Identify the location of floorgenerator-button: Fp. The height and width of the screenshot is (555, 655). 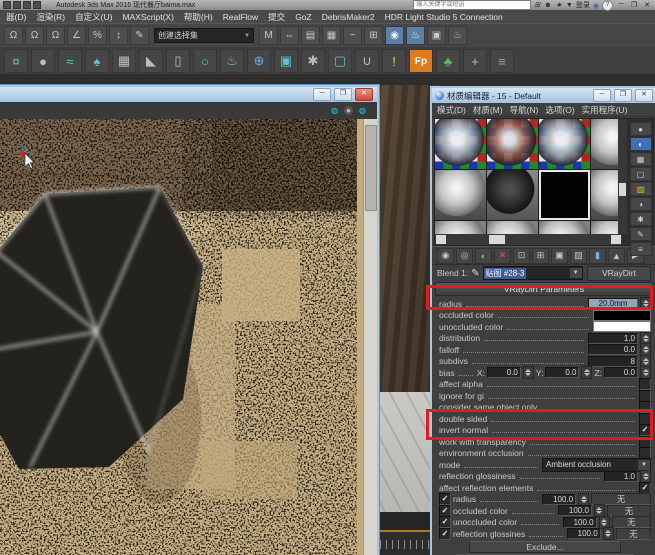
(421, 61).